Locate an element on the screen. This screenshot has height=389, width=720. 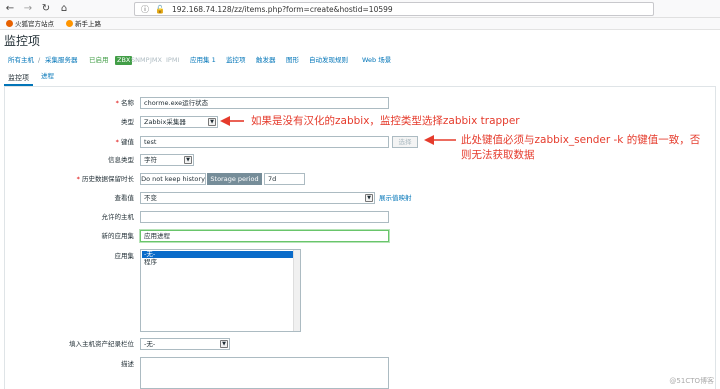
type-annotation: 如果是没有汉化的zabbix，监控类型选择zabbix trapper is located at coordinates (385, 121).